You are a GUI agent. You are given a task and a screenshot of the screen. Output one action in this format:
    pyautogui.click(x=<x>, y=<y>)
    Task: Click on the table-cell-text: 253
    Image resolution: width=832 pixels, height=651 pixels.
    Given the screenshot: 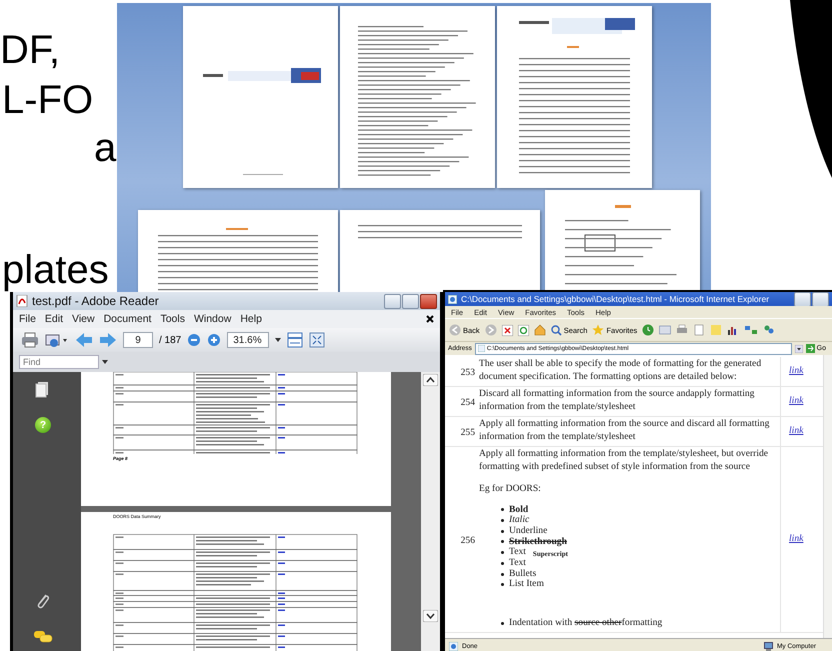 What is the action you would take?
    pyautogui.click(x=468, y=373)
    